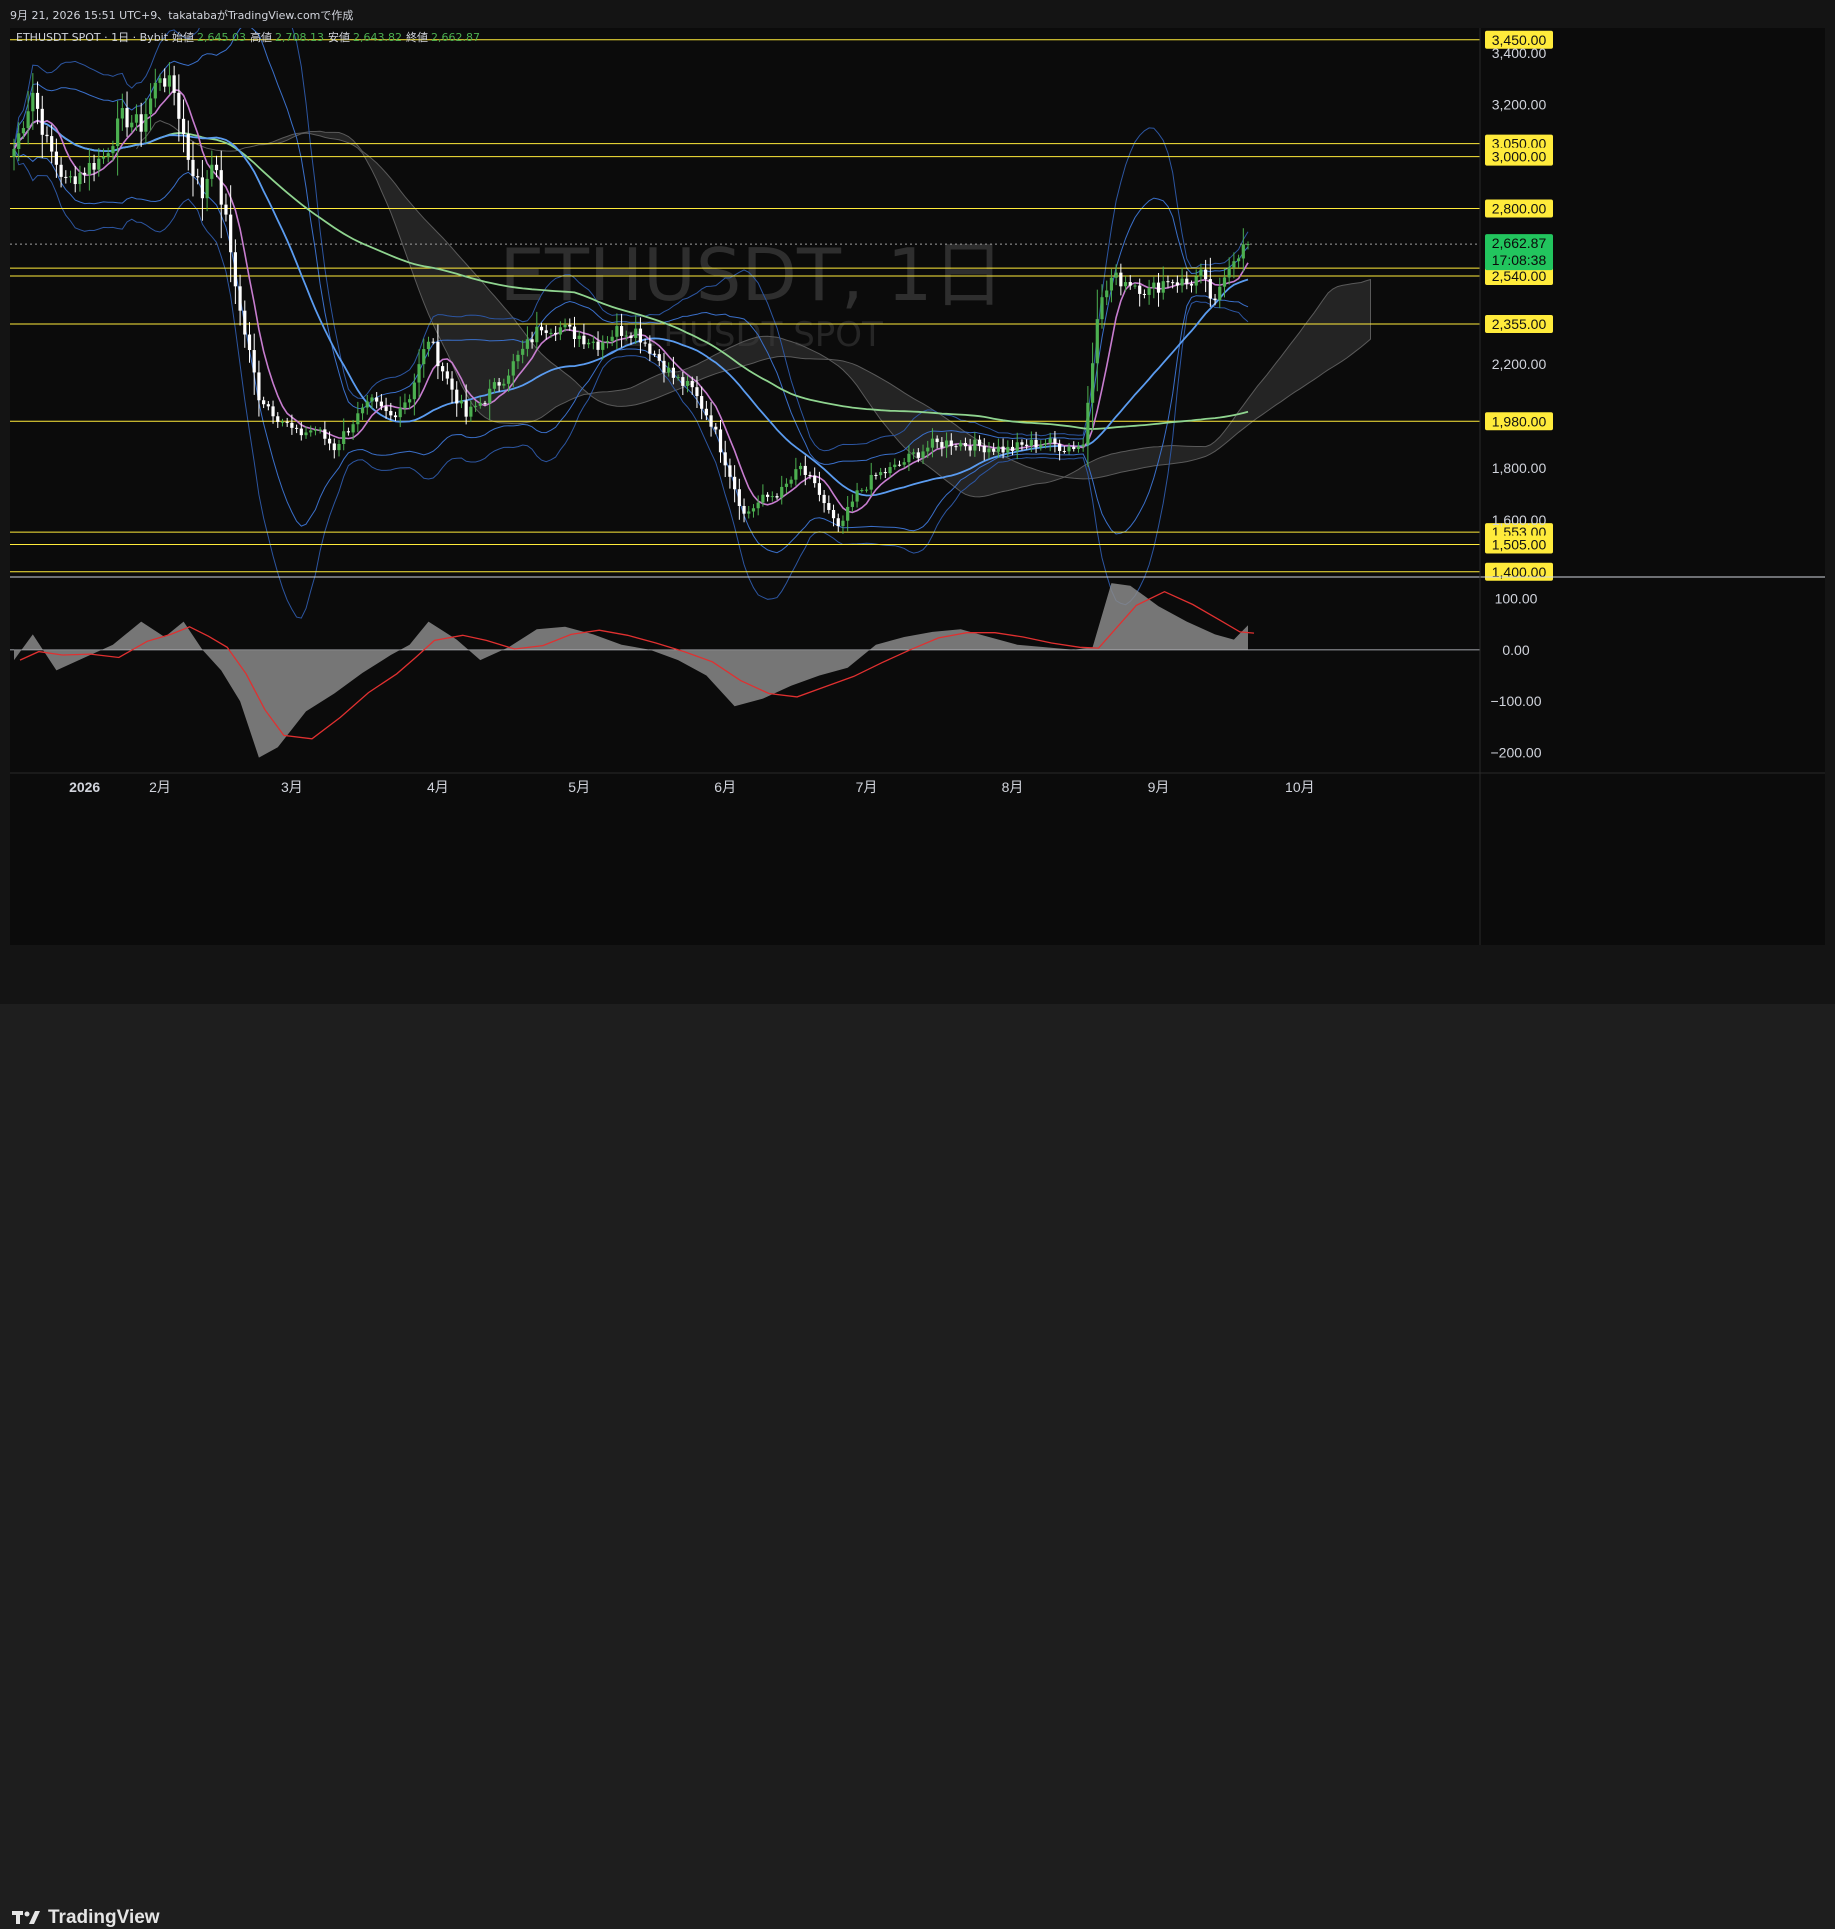 The width and height of the screenshot is (1835, 1929). What do you see at coordinates (1519, 571) in the screenshot?
I see `horizontal-level-label: 1,400.00` at bounding box center [1519, 571].